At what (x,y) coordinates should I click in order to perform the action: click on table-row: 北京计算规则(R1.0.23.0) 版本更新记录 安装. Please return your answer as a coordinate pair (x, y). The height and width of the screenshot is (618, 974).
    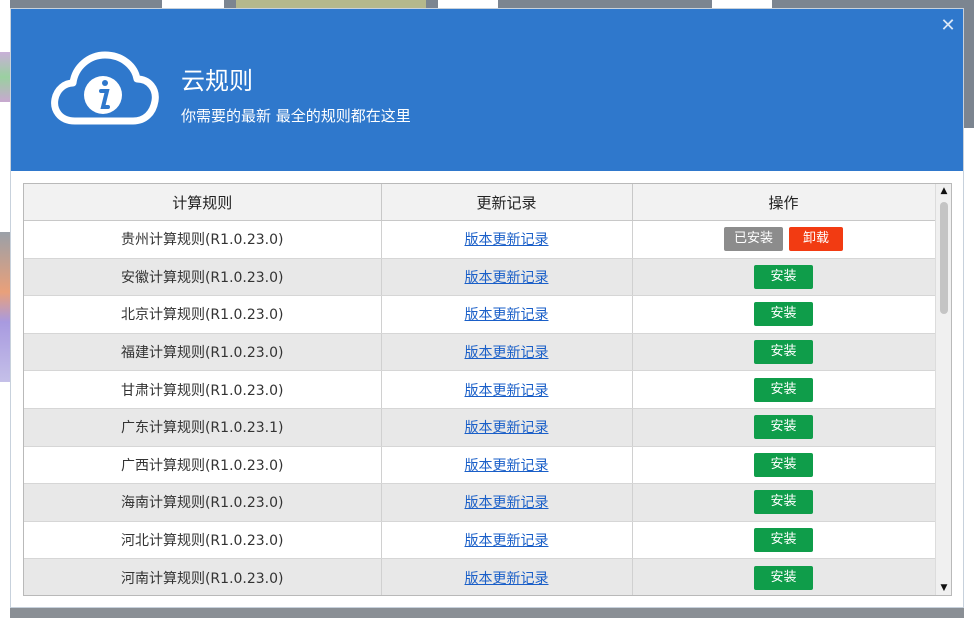
    Looking at the image, I should click on (480, 314).